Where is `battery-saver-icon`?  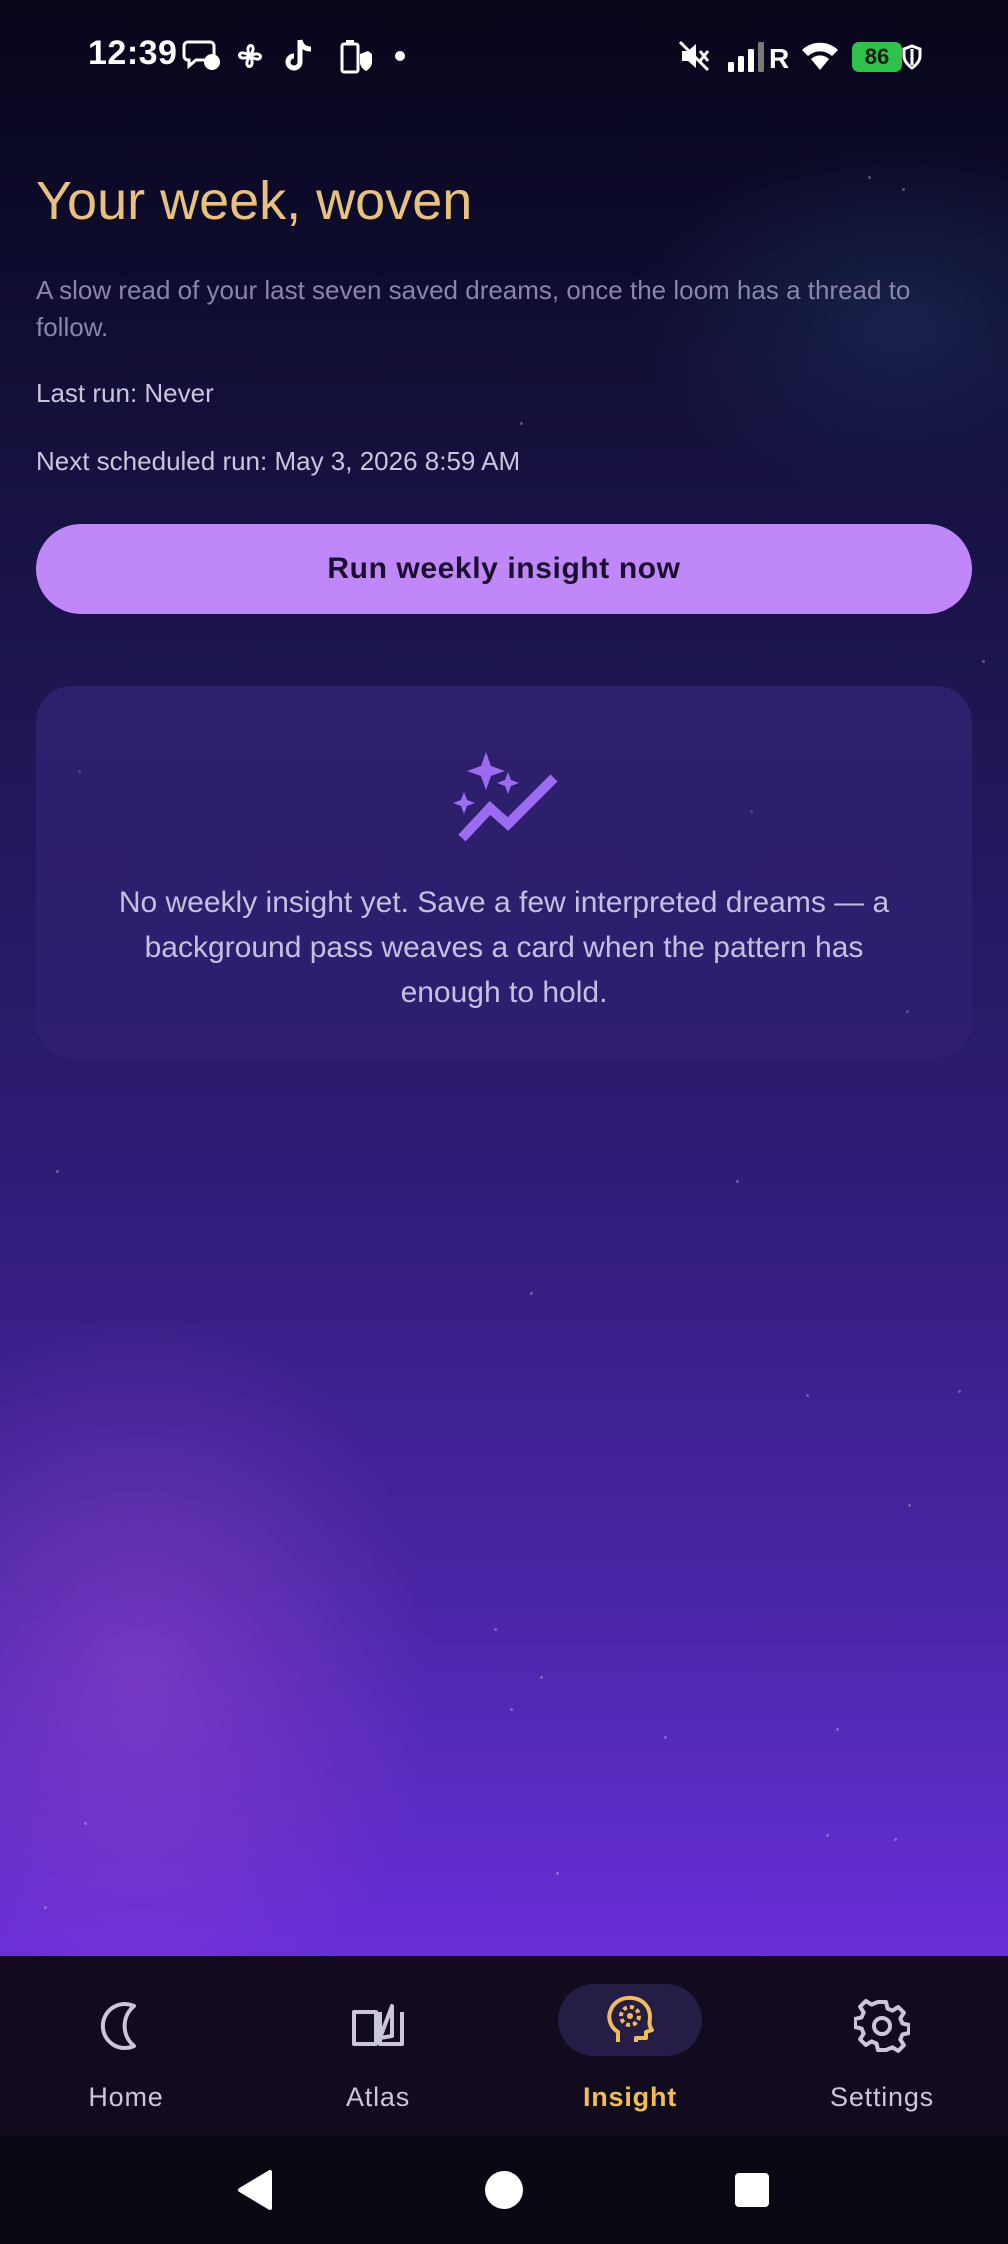
battery-saver-icon is located at coordinates (356, 57).